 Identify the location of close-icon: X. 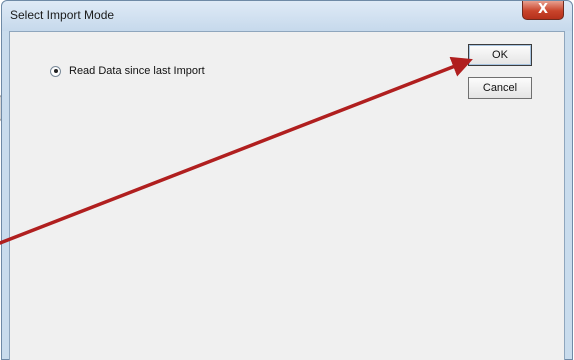
(543, 9).